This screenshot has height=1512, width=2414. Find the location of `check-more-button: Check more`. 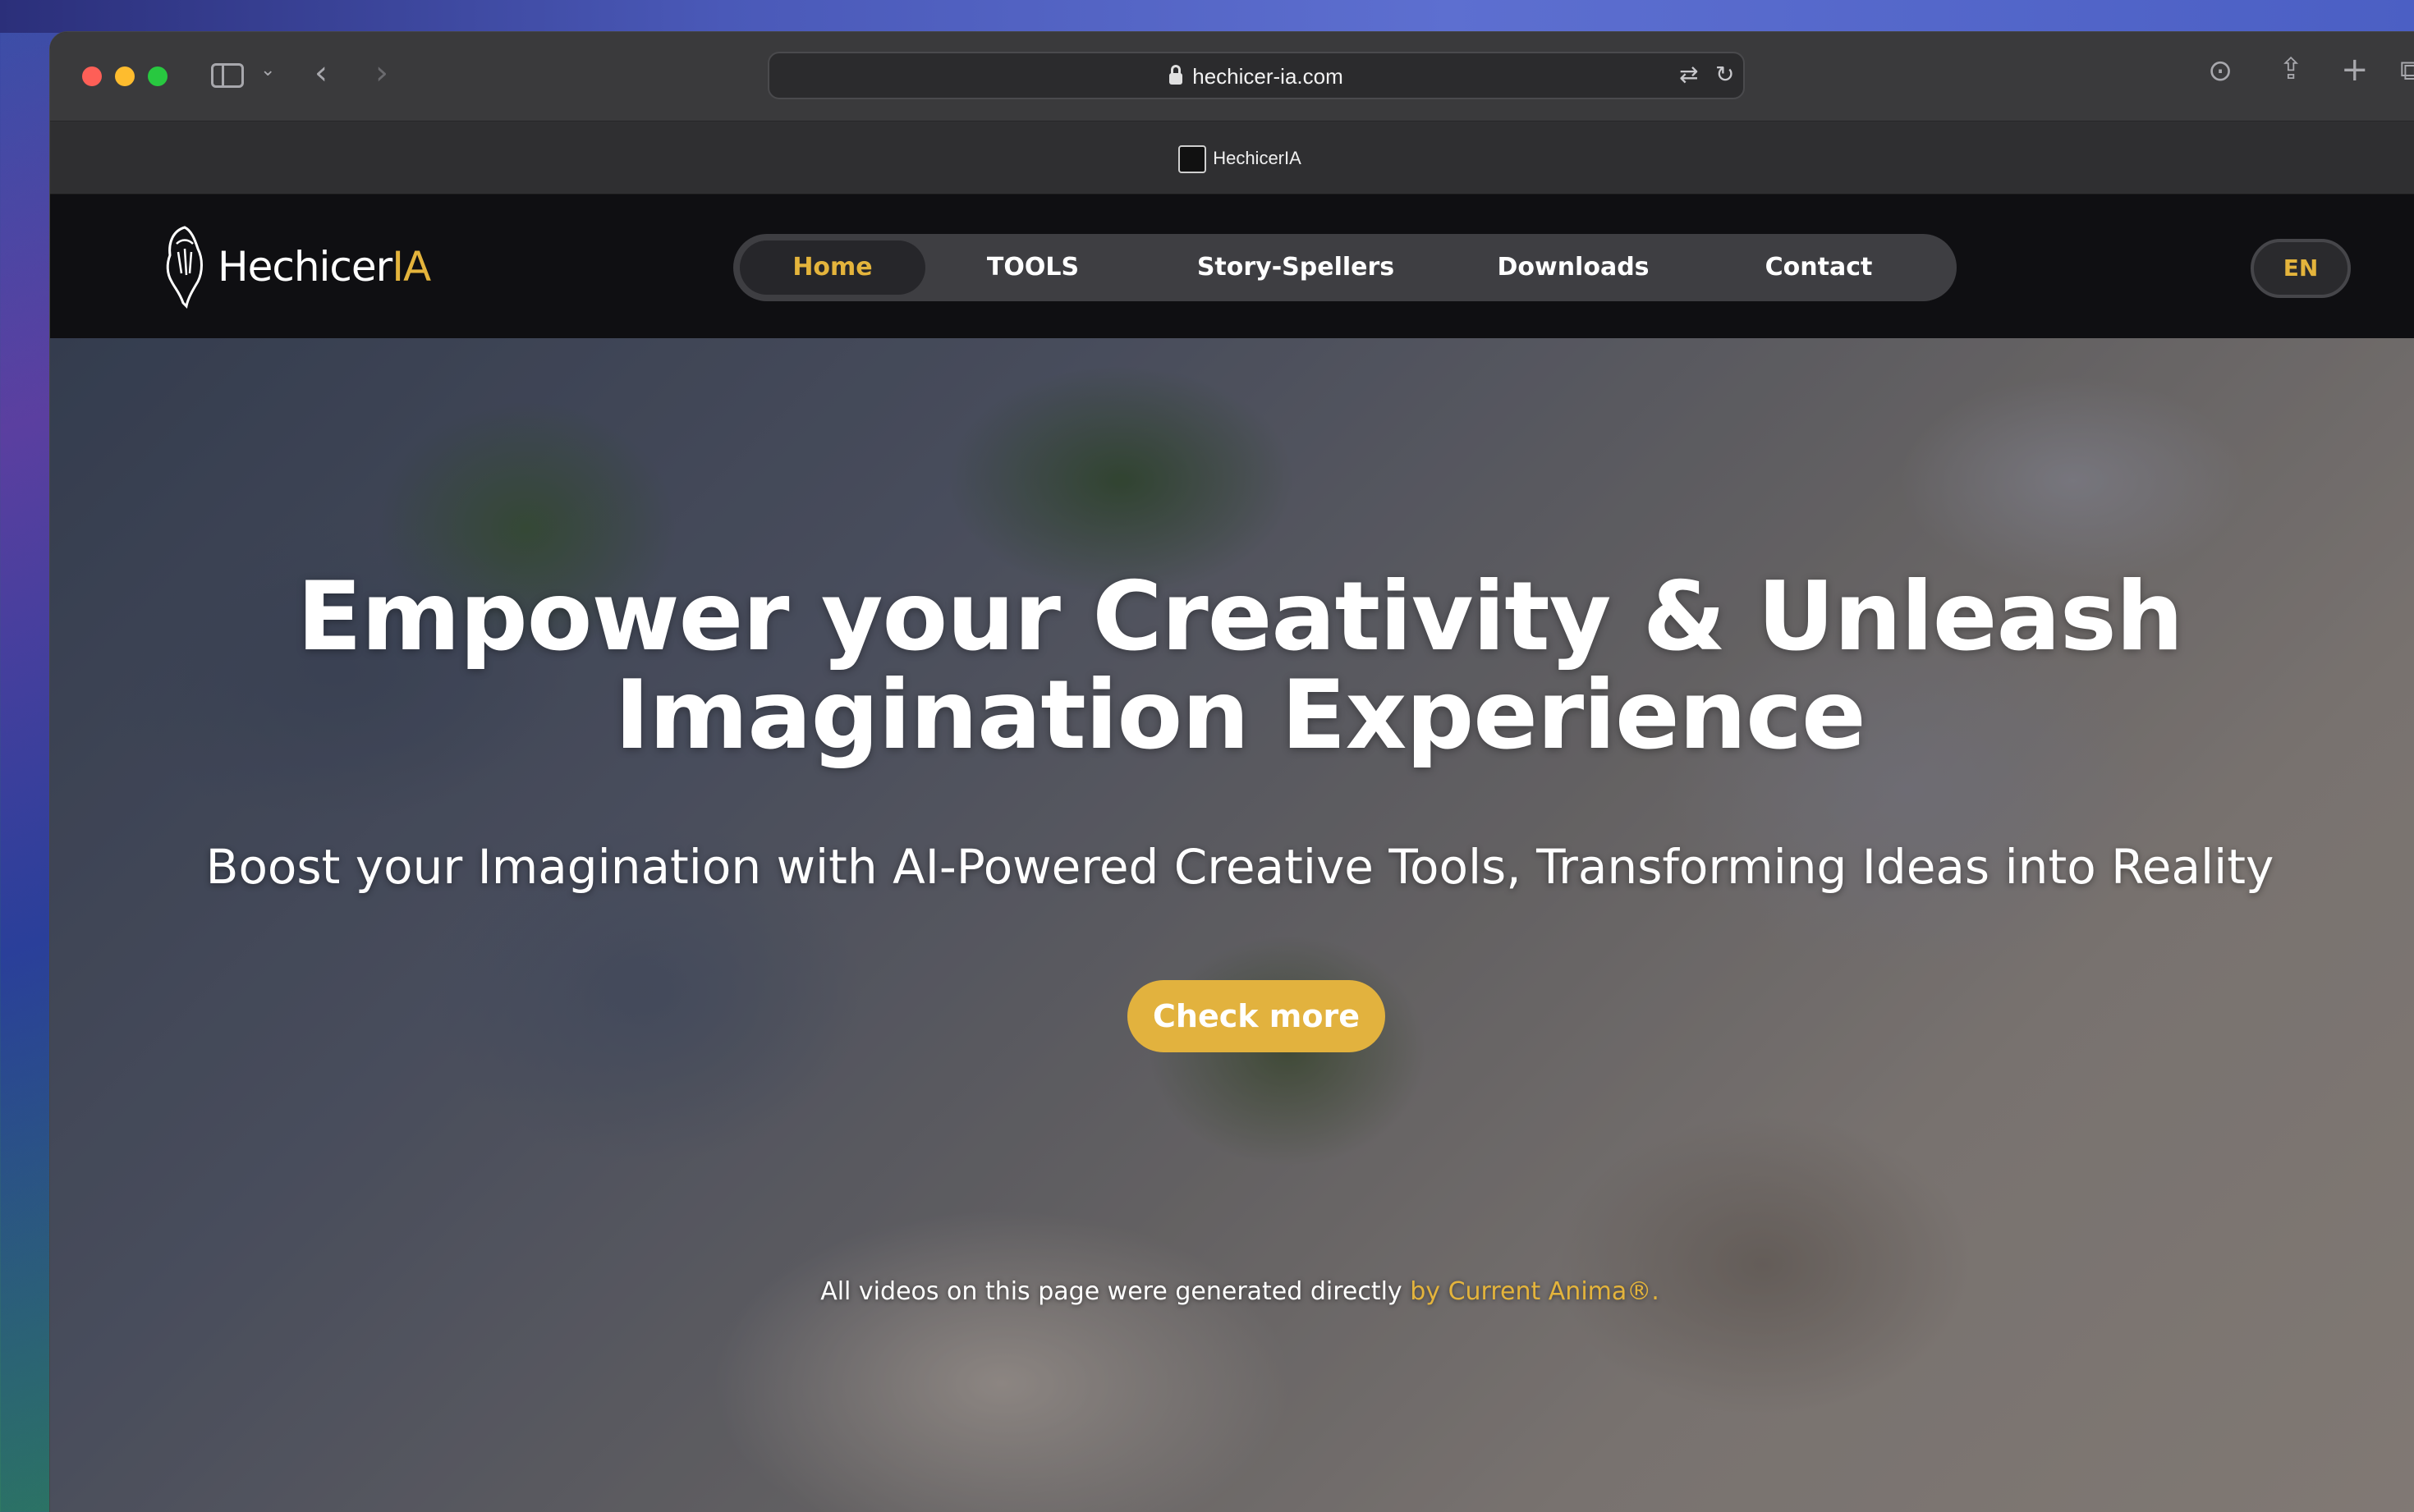

check-more-button: Check more is located at coordinates (1256, 1016).